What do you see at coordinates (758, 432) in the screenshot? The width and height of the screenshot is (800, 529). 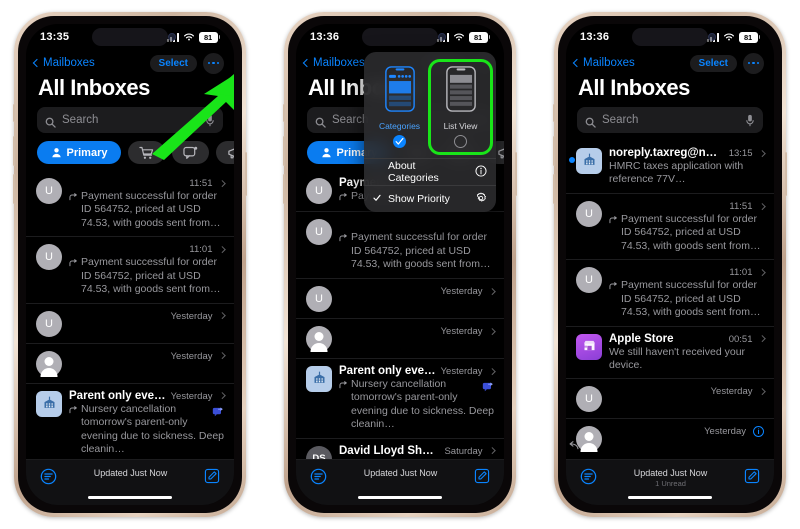 I see `info-button: i` at bounding box center [758, 432].